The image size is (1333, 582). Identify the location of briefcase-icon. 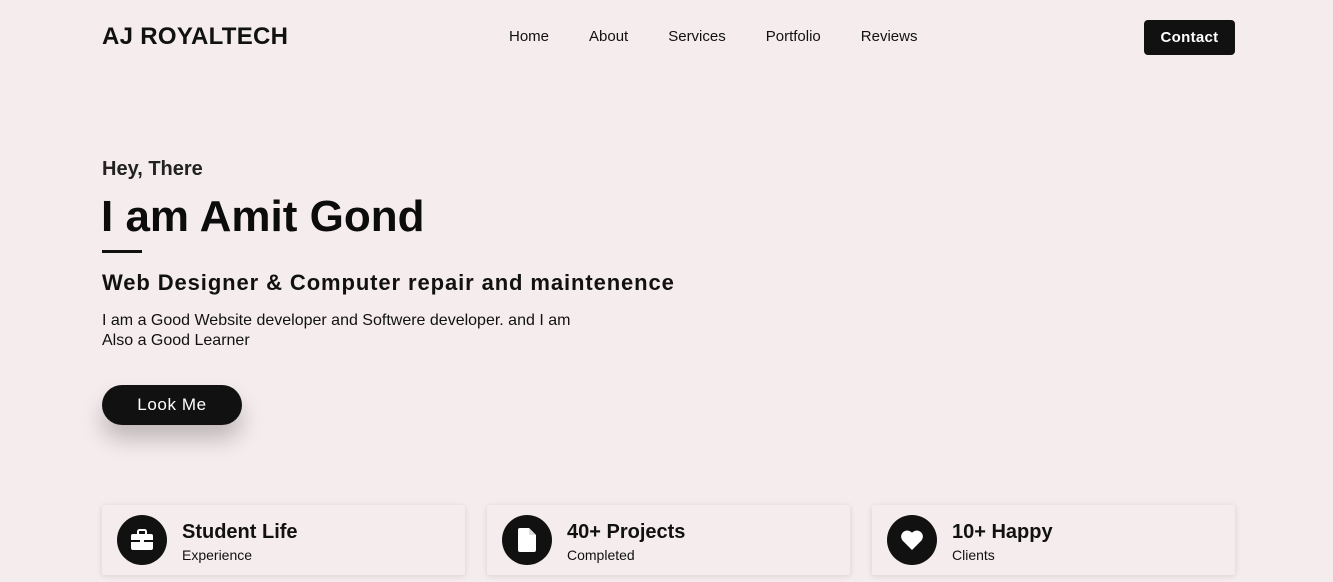
(142, 540).